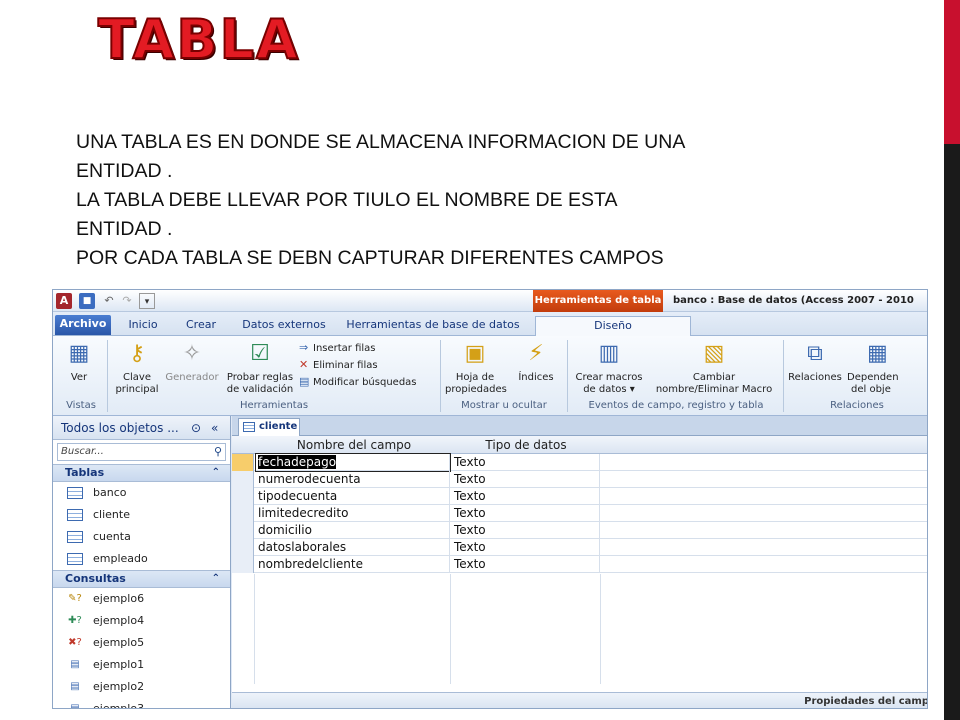 The width and height of the screenshot is (960, 720). I want to click on builder-button: ✧ Generador, so click(192, 362).